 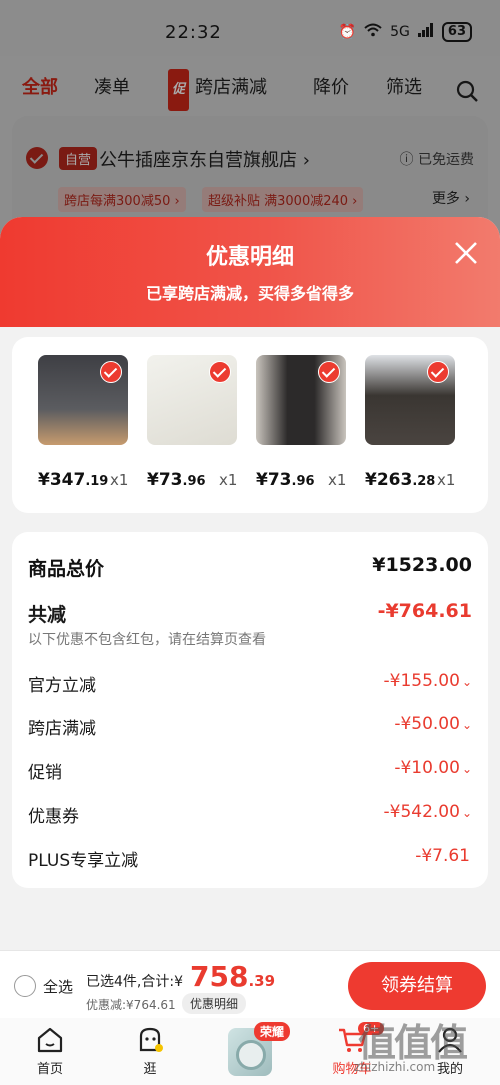 I want to click on system-icons: ⏰ 5G 63, so click(x=405, y=32).